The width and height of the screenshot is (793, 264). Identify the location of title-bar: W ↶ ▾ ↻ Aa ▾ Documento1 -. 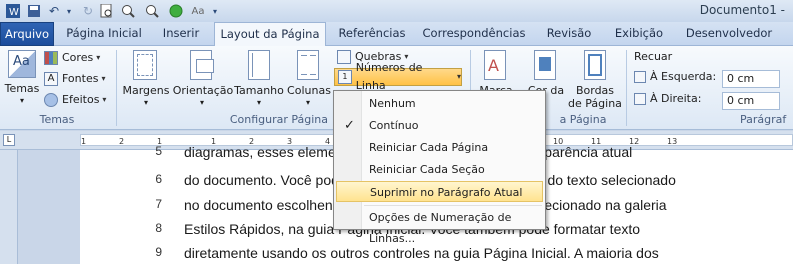
(396, 11).